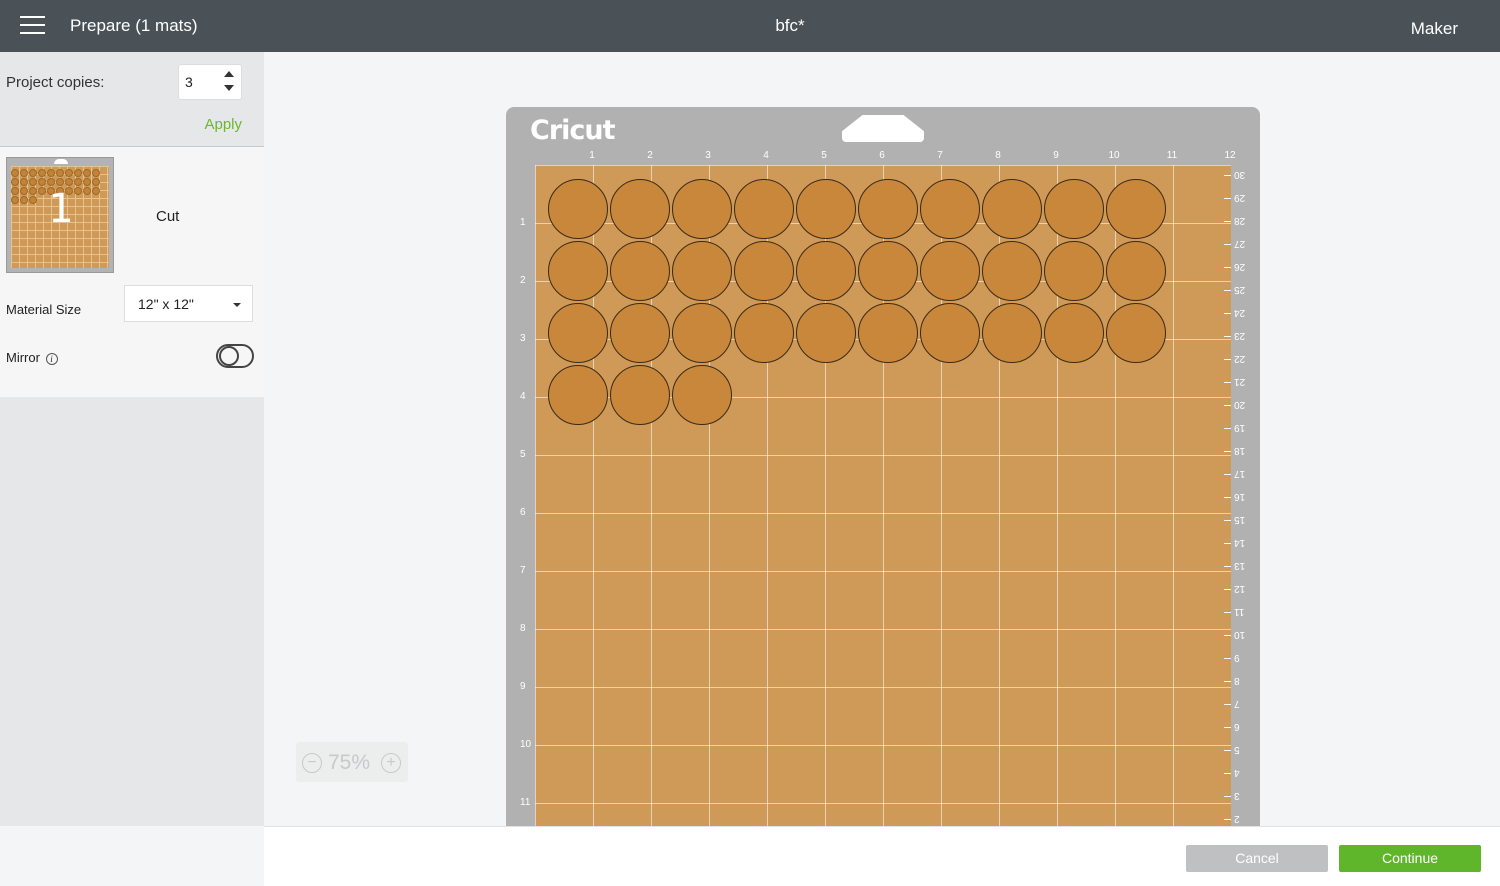  Describe the element at coordinates (55, 82) in the screenshot. I see `project-copies-label: Project copies:` at that location.